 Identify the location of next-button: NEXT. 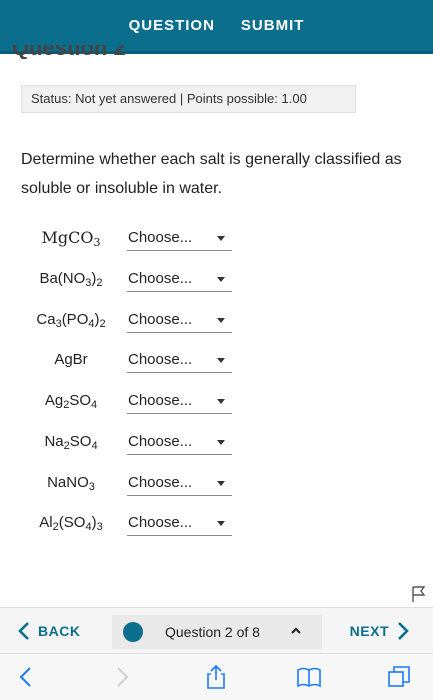
(379, 631).